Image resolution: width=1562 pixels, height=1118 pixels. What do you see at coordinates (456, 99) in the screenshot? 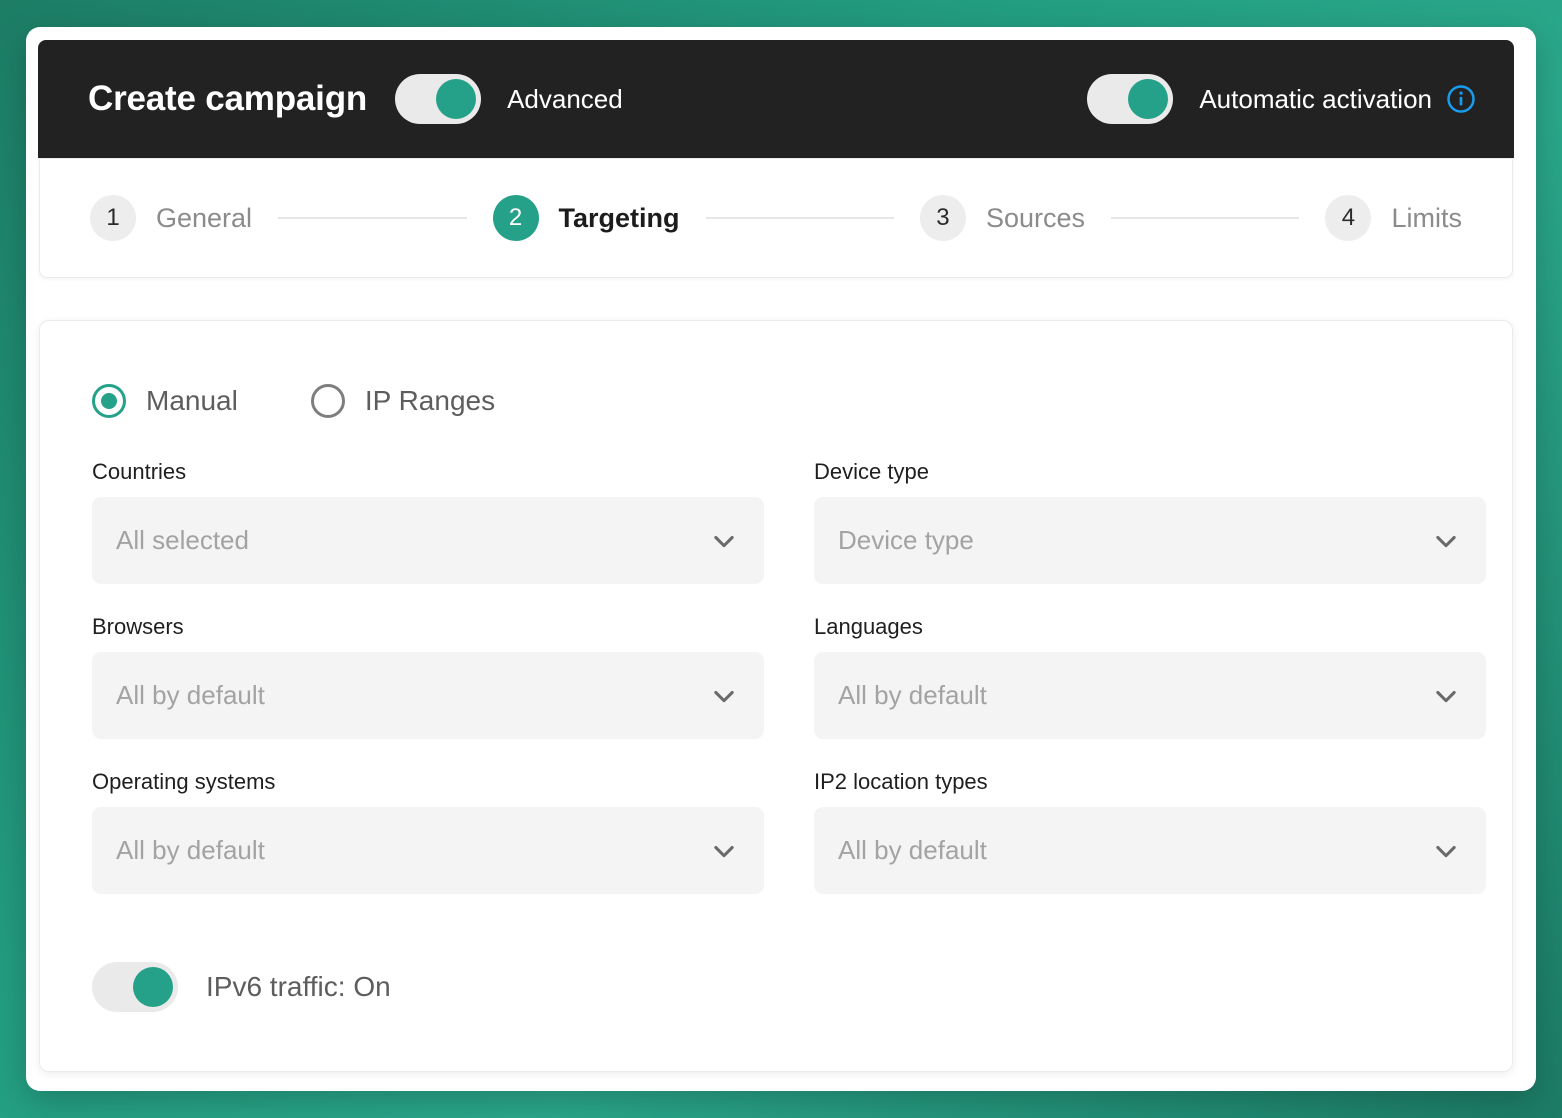
I see `advanced-toggle-knob` at bounding box center [456, 99].